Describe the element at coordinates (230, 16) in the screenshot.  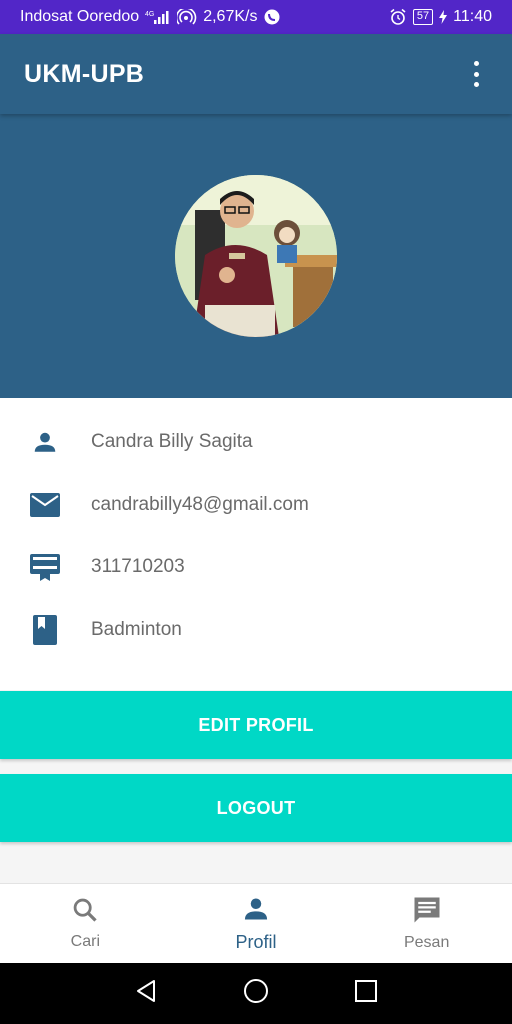
I see `network-speed: 2,67K/s` at that location.